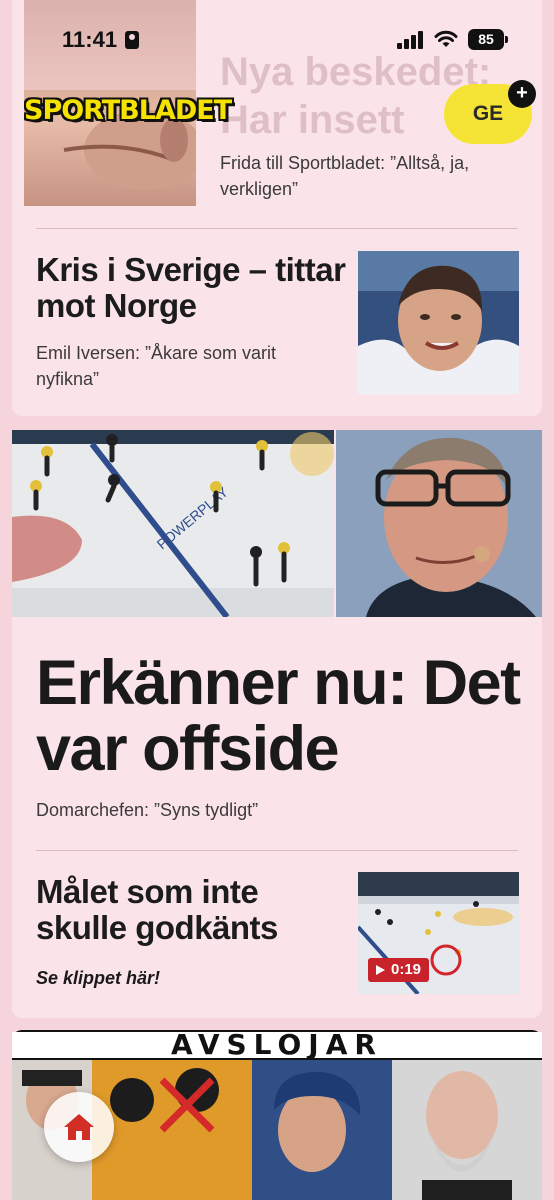  I want to click on id-card-icon, so click(132, 40).